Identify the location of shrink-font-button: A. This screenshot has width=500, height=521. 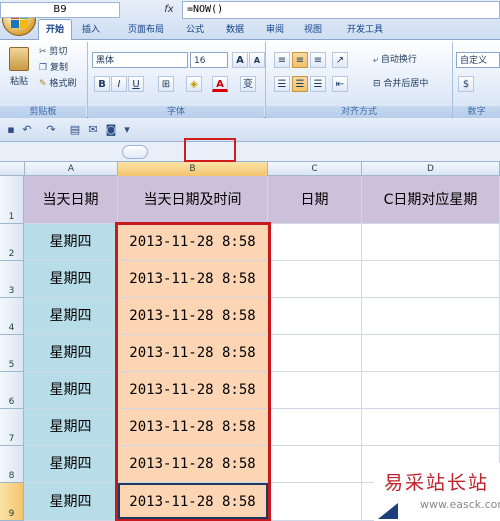
(257, 60).